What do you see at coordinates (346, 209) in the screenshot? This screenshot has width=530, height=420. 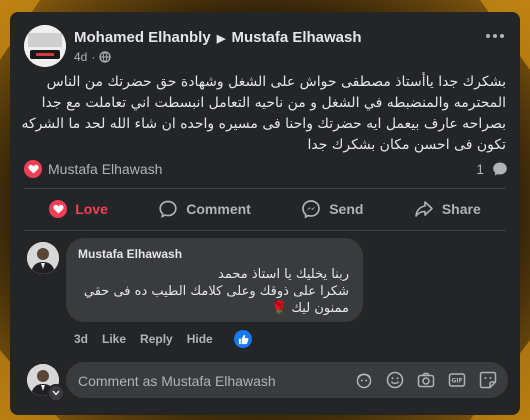 I see `send-label: Send` at bounding box center [346, 209].